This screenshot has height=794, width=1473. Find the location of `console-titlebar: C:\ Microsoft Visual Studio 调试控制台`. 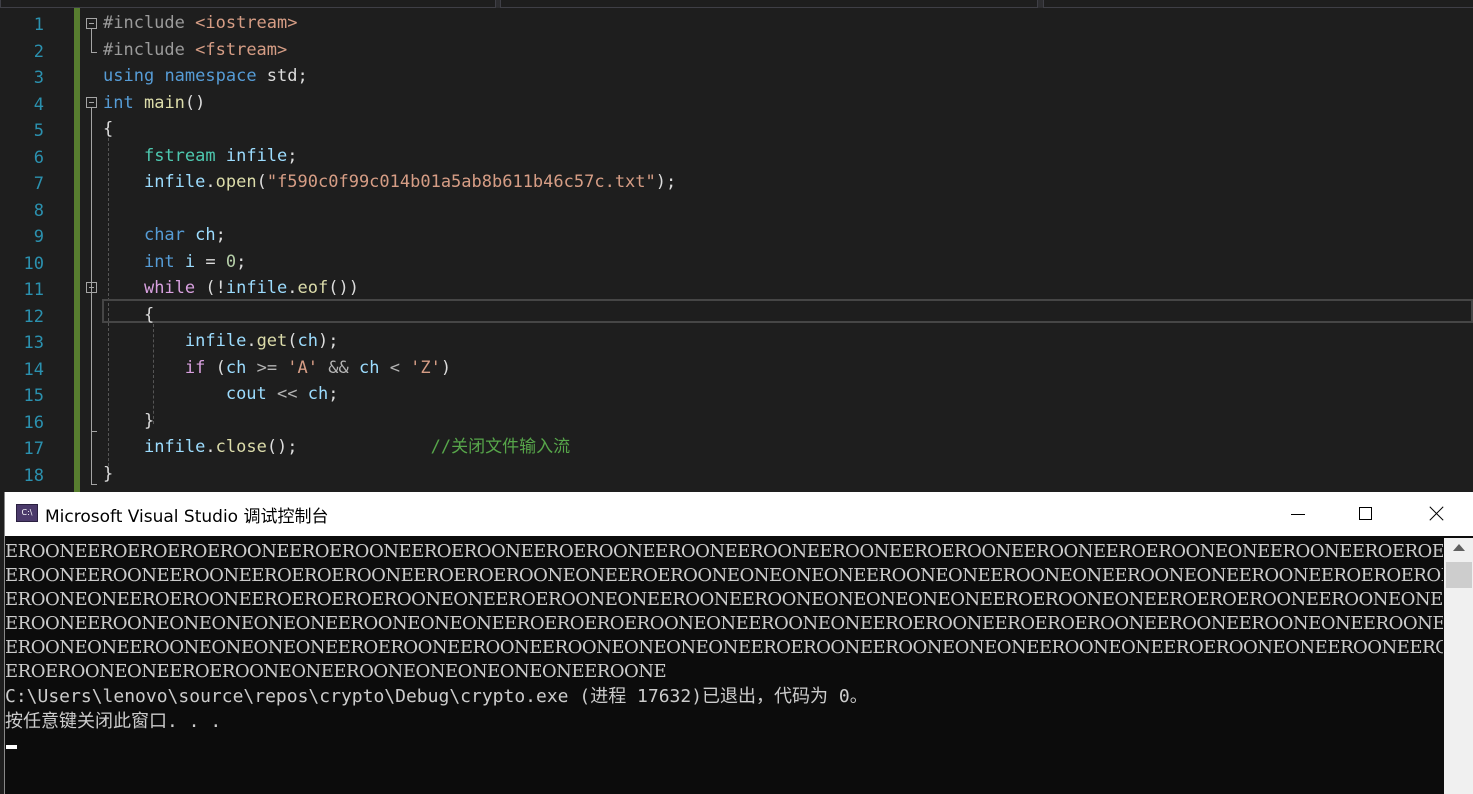

console-titlebar: C:\ Microsoft Visual Studio 调试控制台 is located at coordinates (739, 514).